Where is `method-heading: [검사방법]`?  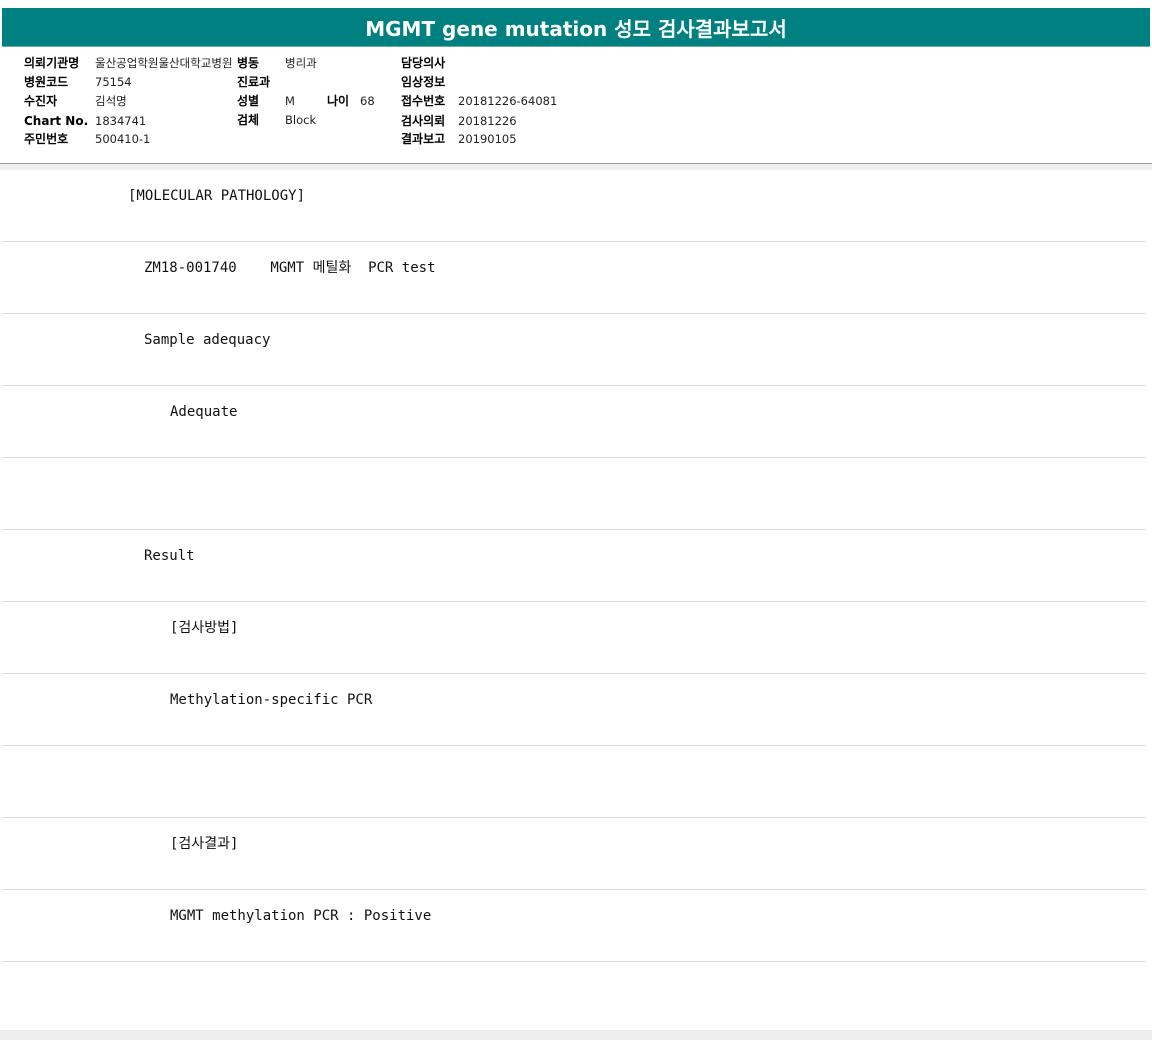 method-heading: [검사방법] is located at coordinates (204, 628).